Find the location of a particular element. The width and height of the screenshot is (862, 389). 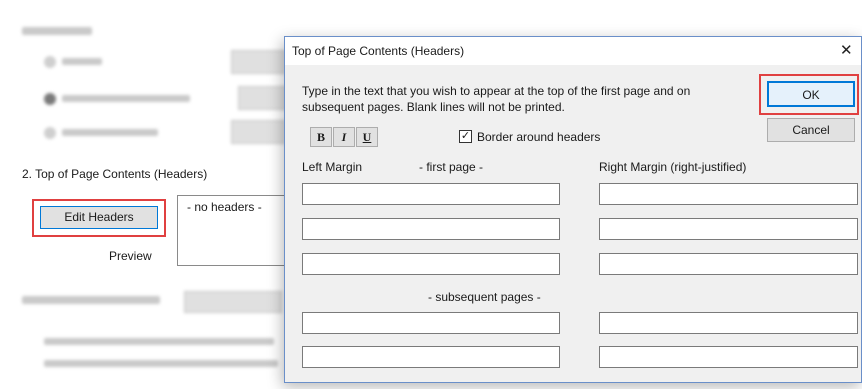

preview-label: Preview is located at coordinates (130, 256).